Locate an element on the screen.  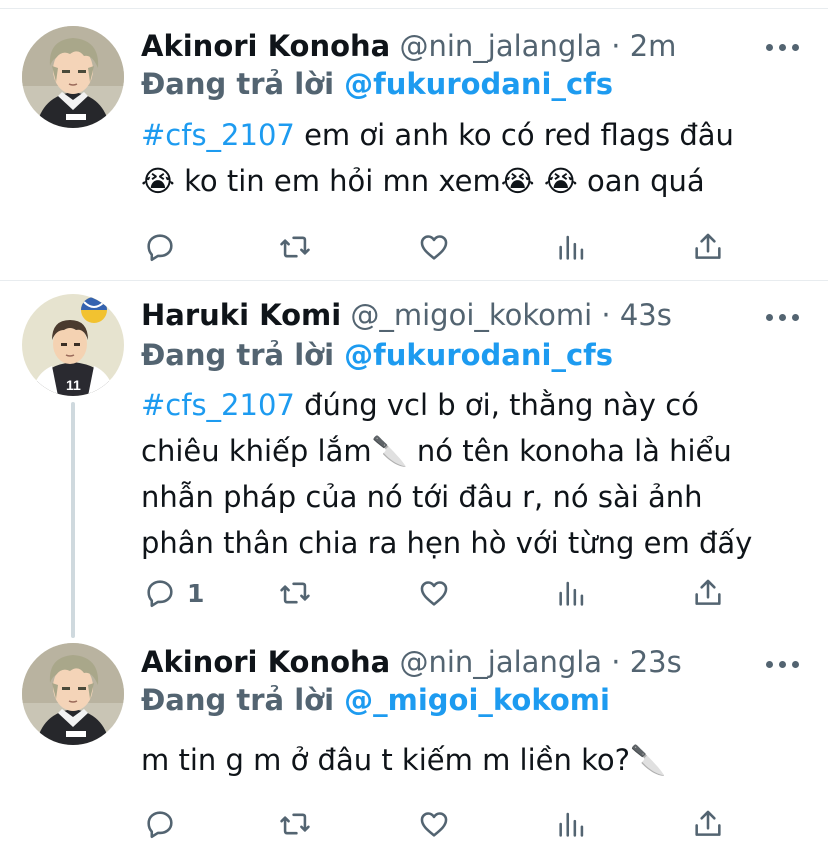
tweet-text-line: chiêu khiếp lắm🔪 nó tên konoha là hiểu is located at coordinates (436, 451).